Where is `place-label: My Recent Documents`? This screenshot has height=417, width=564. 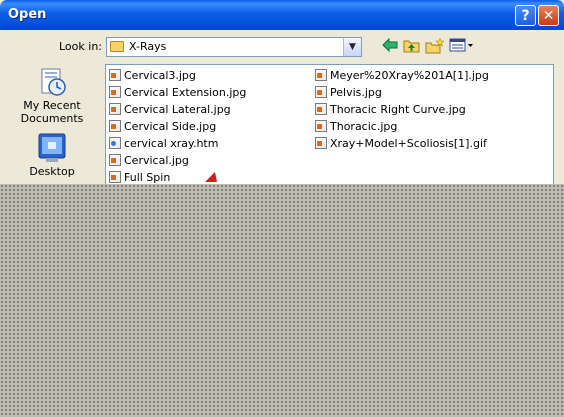 place-label: My Recent Documents is located at coordinates (52, 112).